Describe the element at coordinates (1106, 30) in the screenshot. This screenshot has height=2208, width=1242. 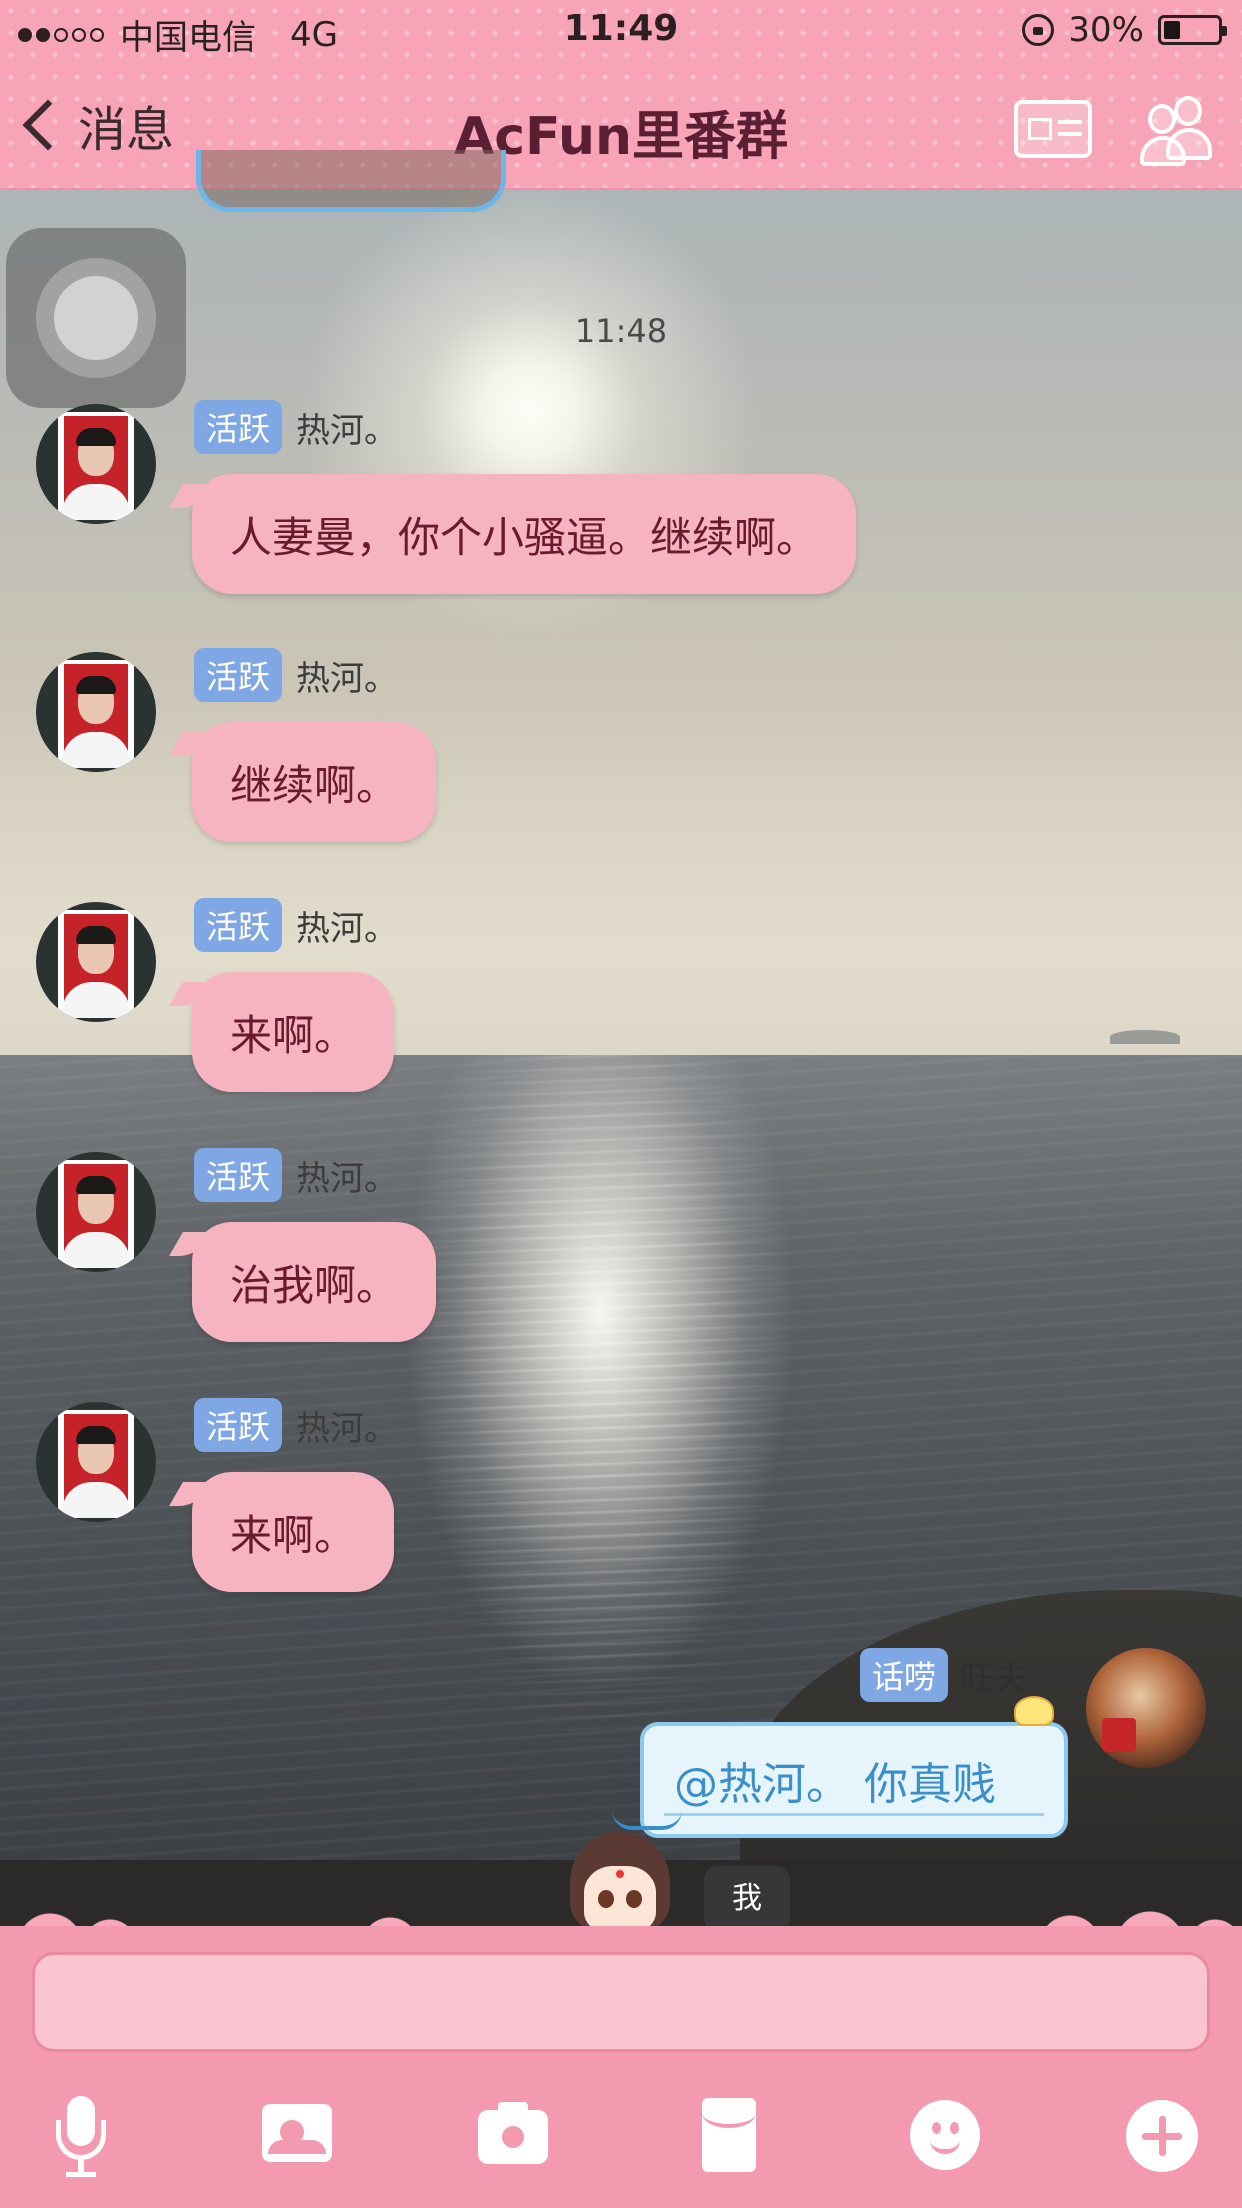
I see `battery-percent: 30%` at that location.